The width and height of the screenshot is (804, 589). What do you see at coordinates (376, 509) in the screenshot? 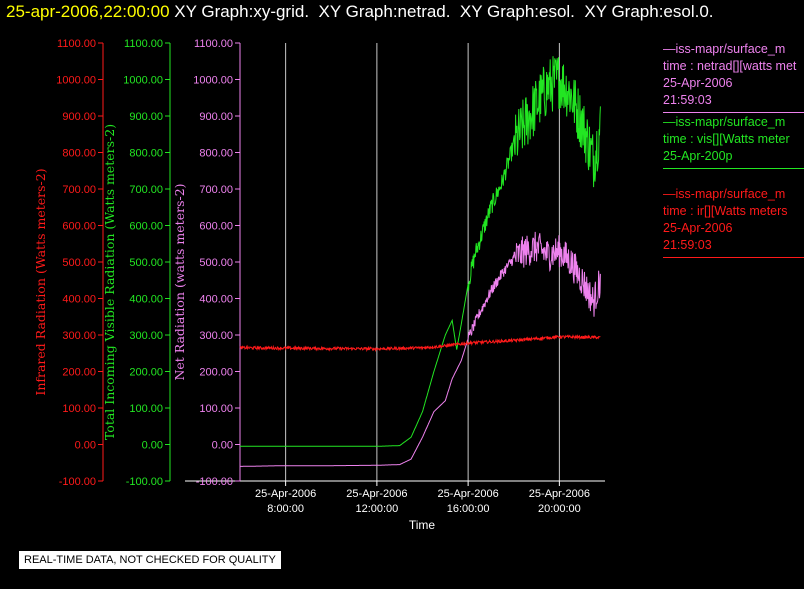
I see `x-tick-label: 12:00:00` at bounding box center [376, 509].